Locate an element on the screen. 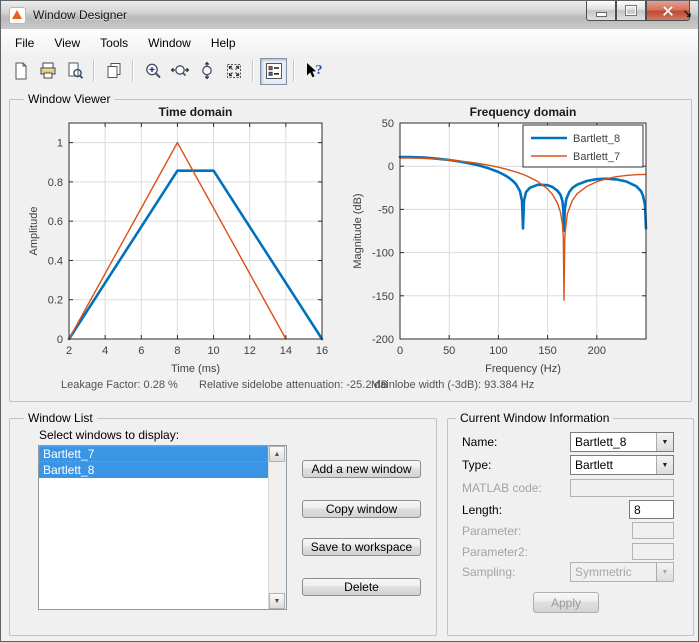 The image size is (699, 642). svg-text: Time domain is located at coordinates (196, 112).